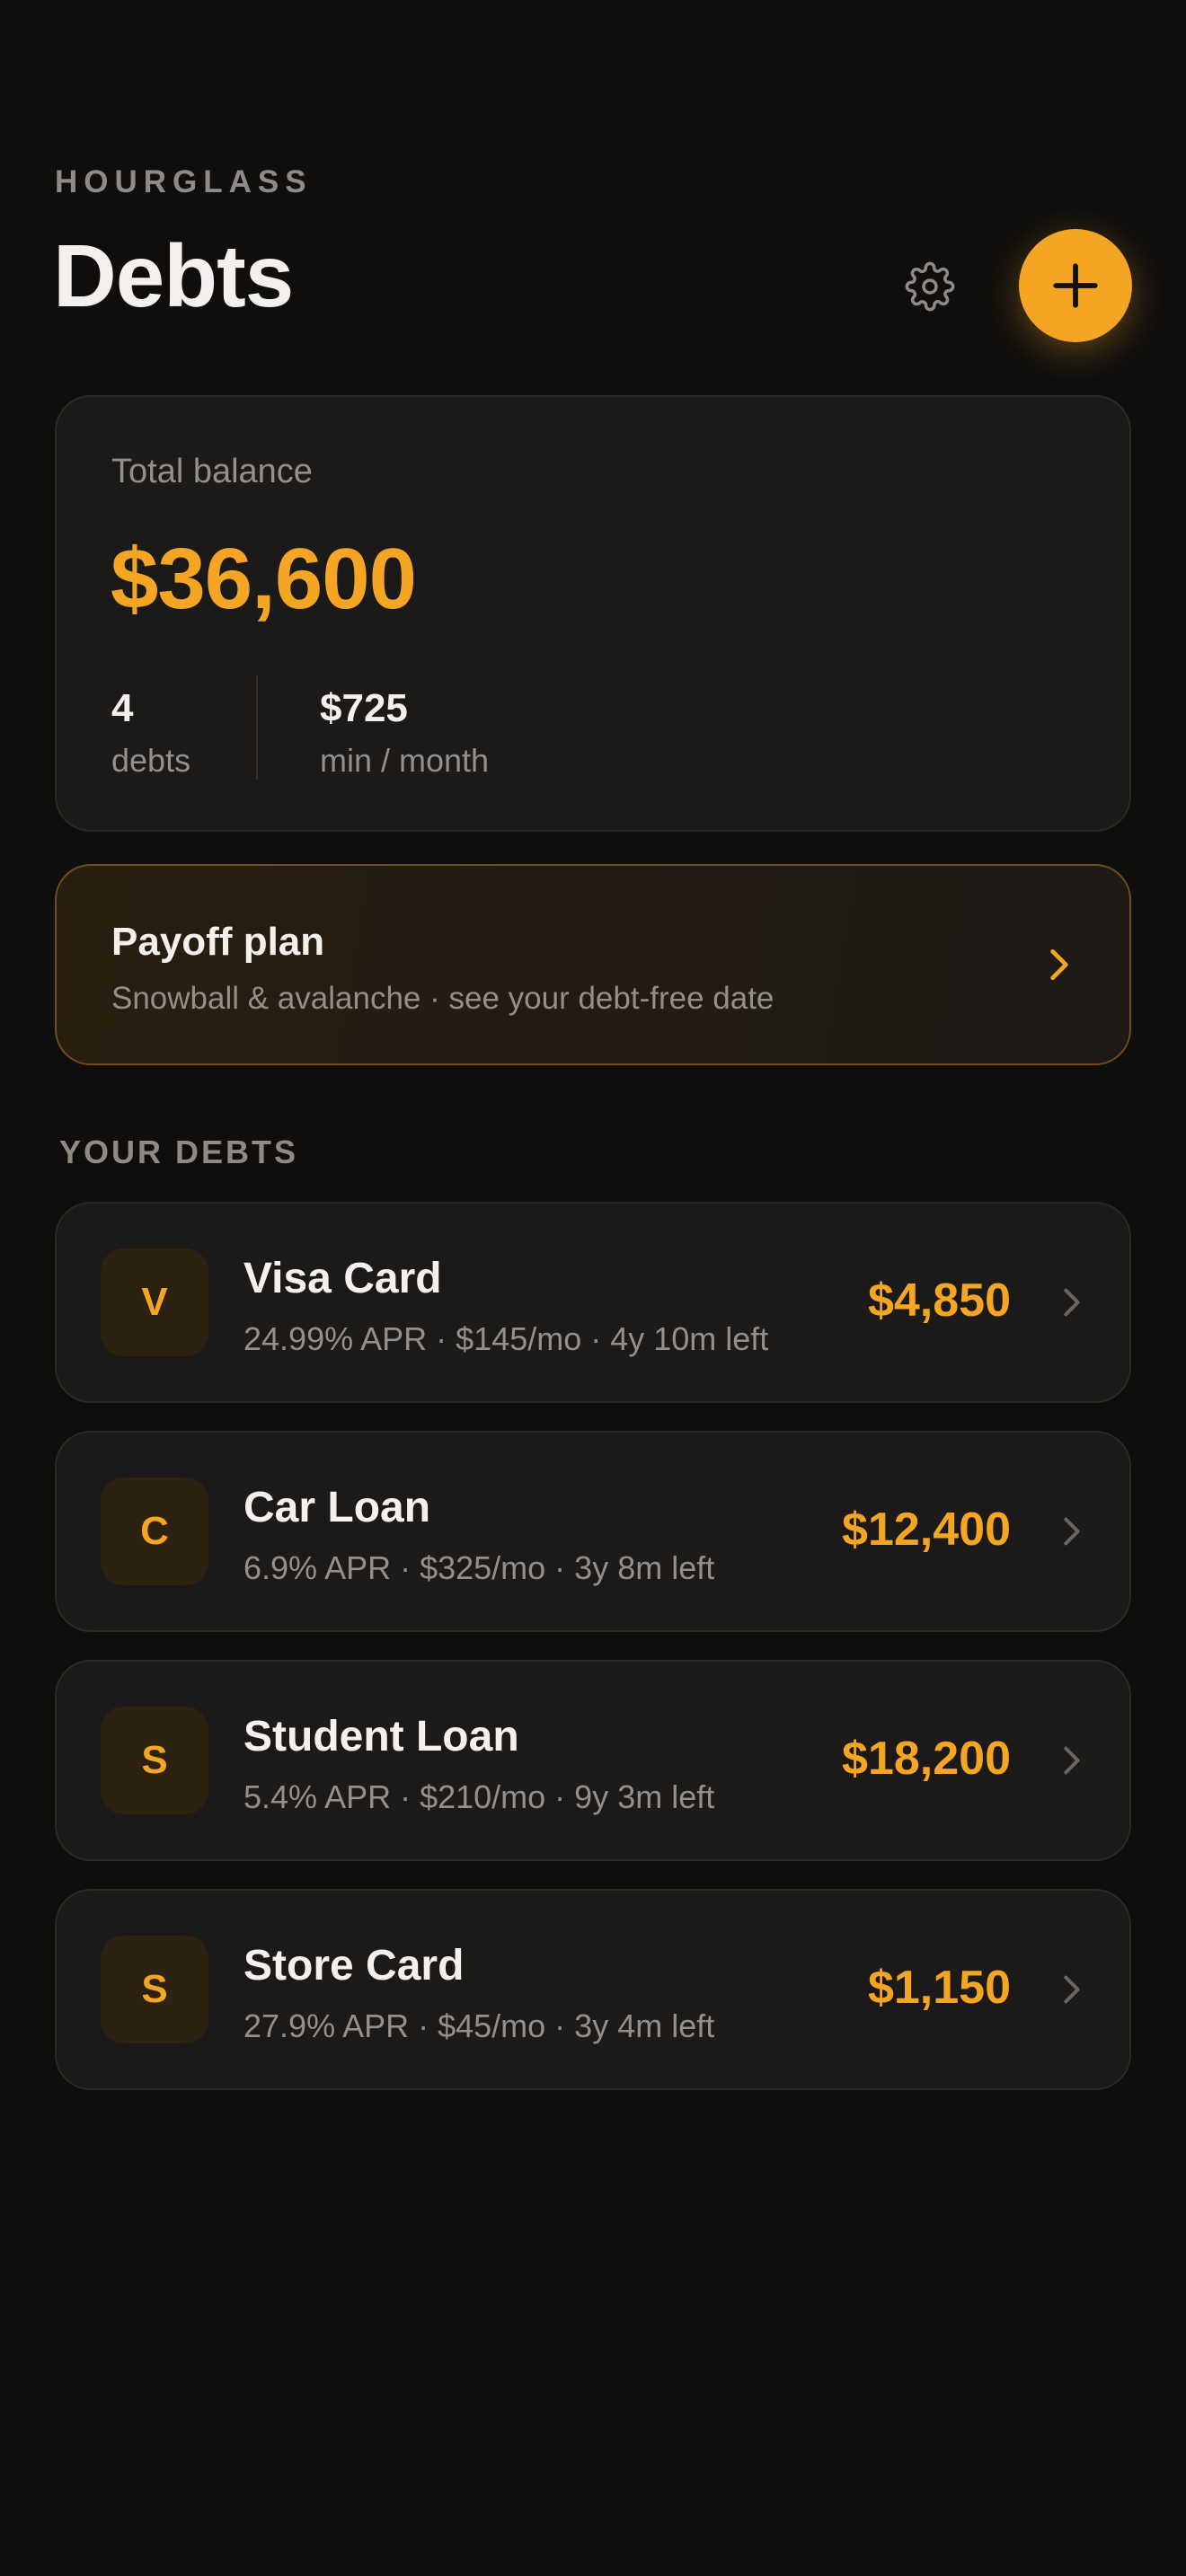 The width and height of the screenshot is (1186, 2576). What do you see at coordinates (212, 471) in the screenshot?
I see `total-balance-label: Total balance` at bounding box center [212, 471].